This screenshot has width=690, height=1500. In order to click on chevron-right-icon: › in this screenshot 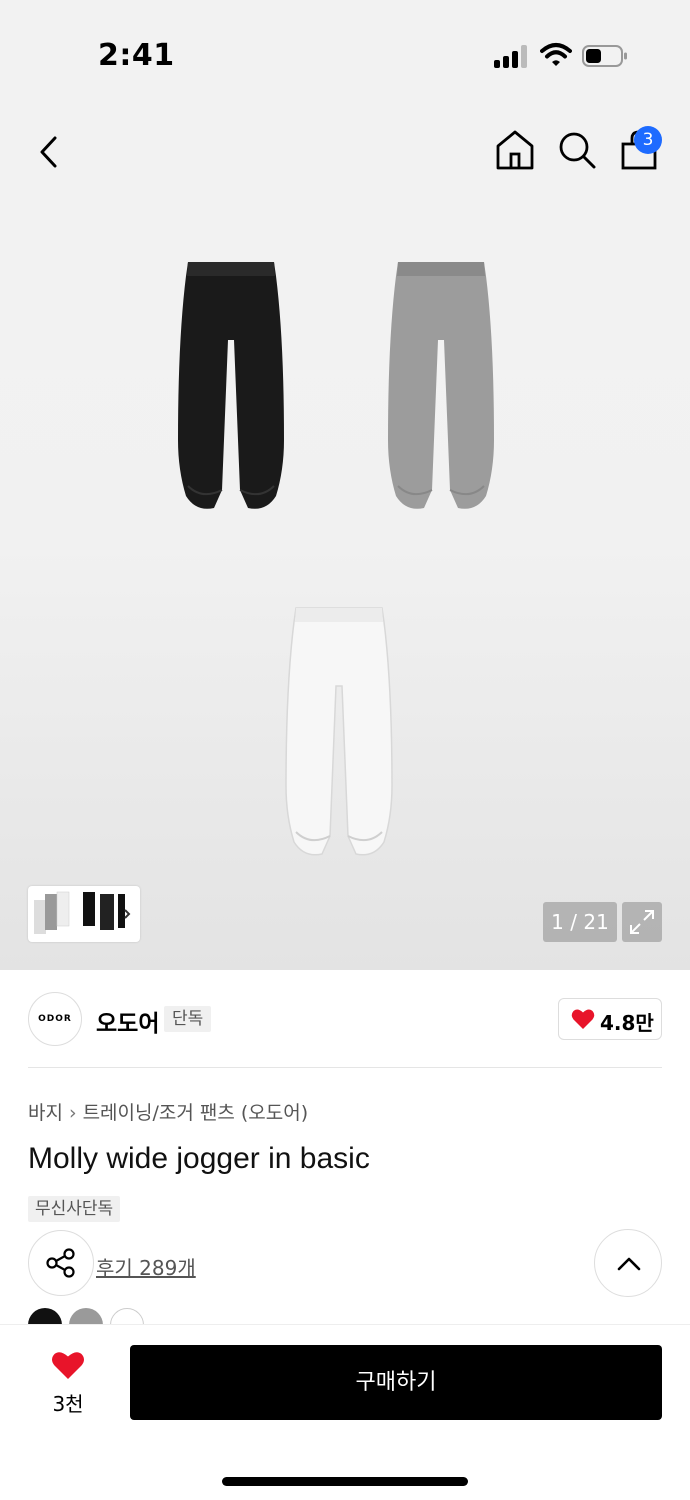, I will do `click(72, 1113)`.